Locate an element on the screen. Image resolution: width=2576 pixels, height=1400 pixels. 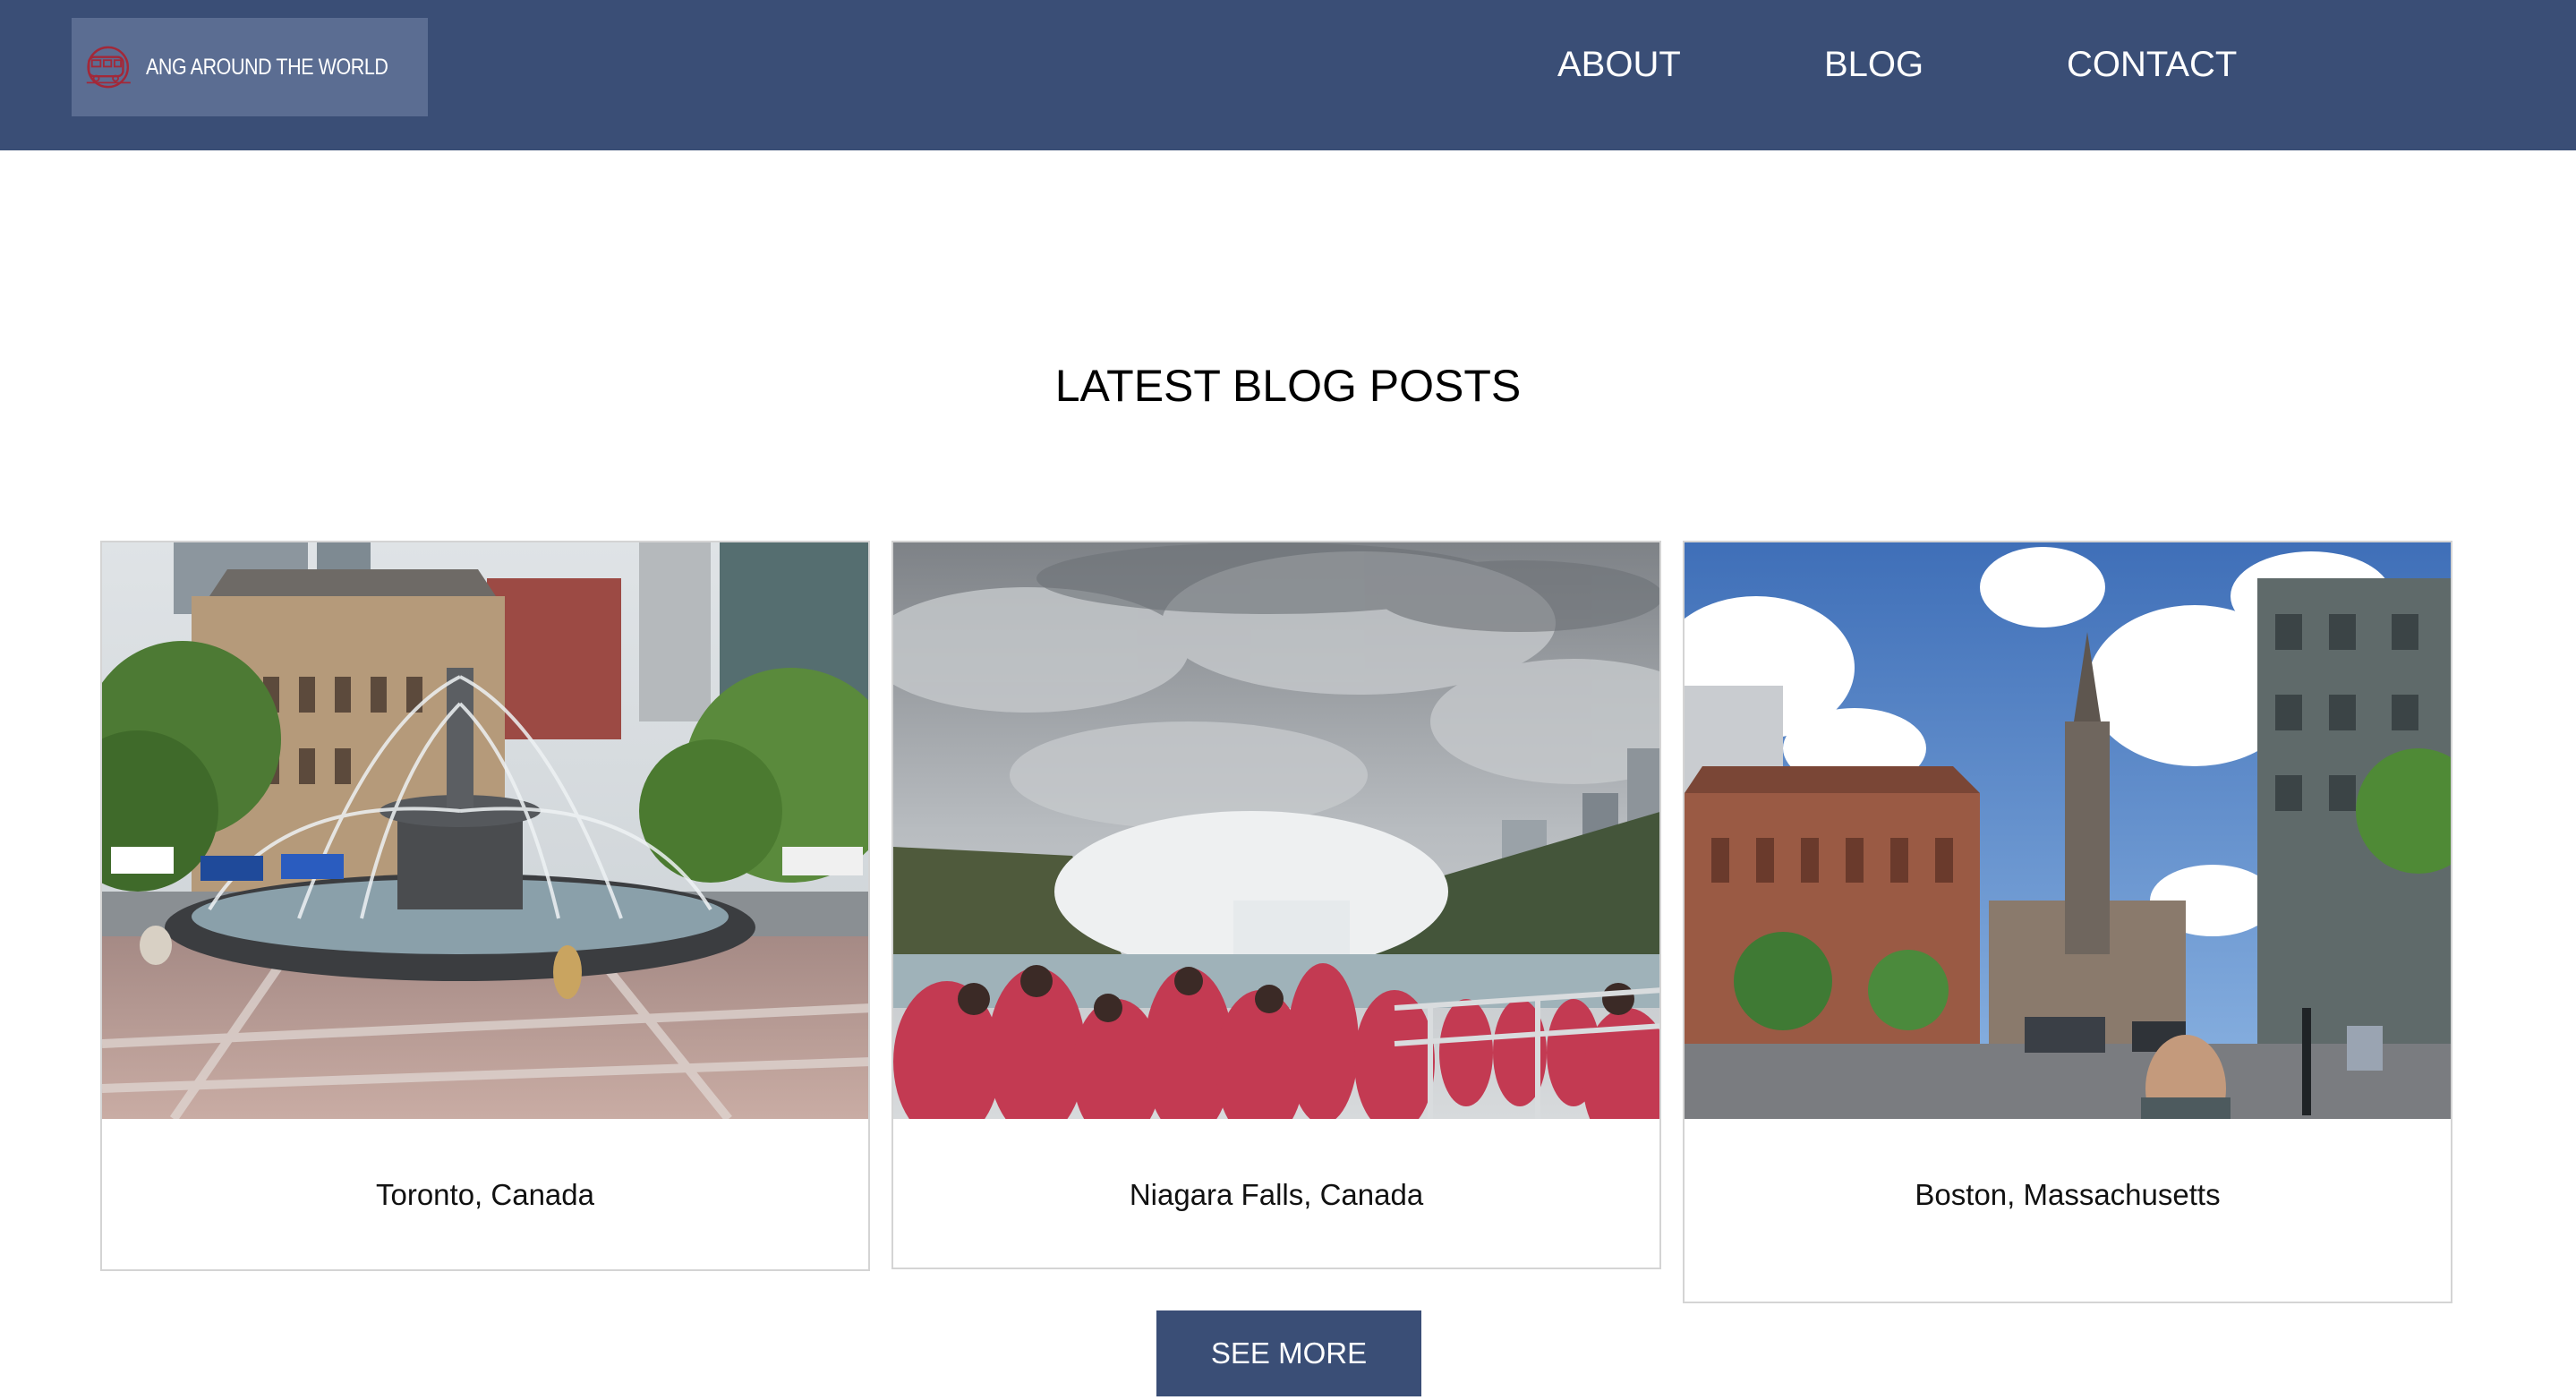
train-logo-icon is located at coordinates (108, 67).